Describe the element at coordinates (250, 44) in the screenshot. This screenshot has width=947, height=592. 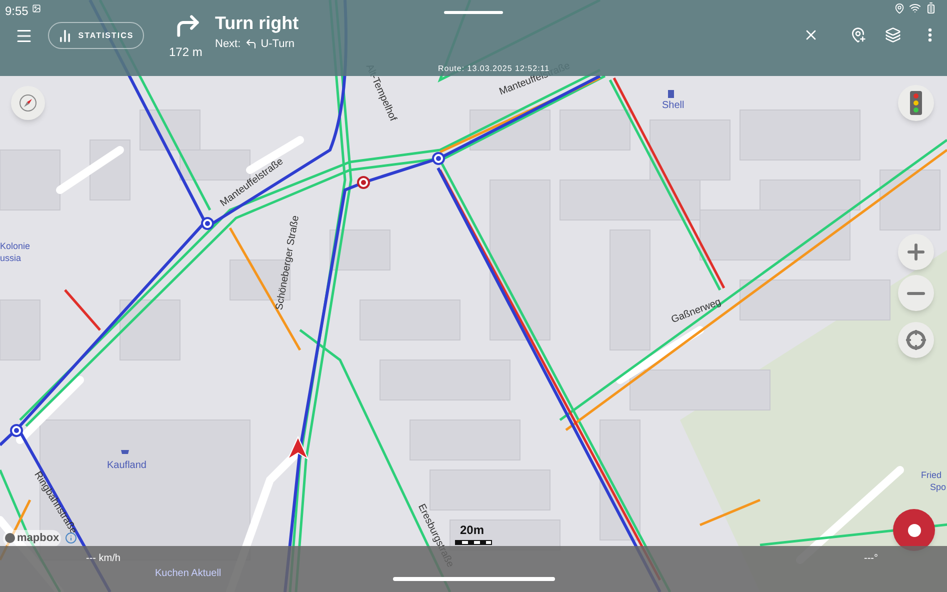
I see `u-turn-icon` at that location.